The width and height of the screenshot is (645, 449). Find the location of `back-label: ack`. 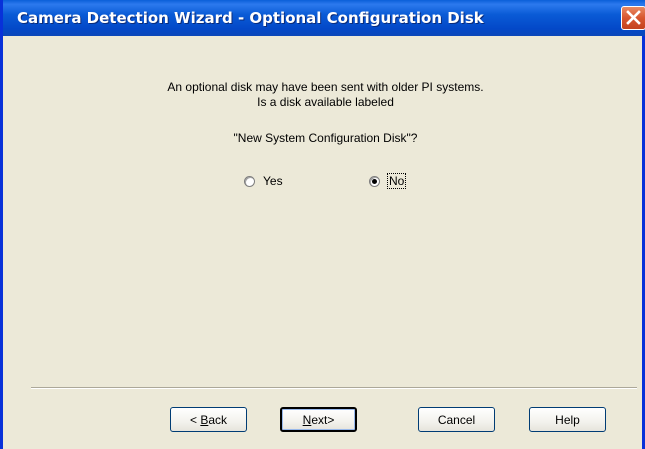

back-label: ack is located at coordinates (218, 419).